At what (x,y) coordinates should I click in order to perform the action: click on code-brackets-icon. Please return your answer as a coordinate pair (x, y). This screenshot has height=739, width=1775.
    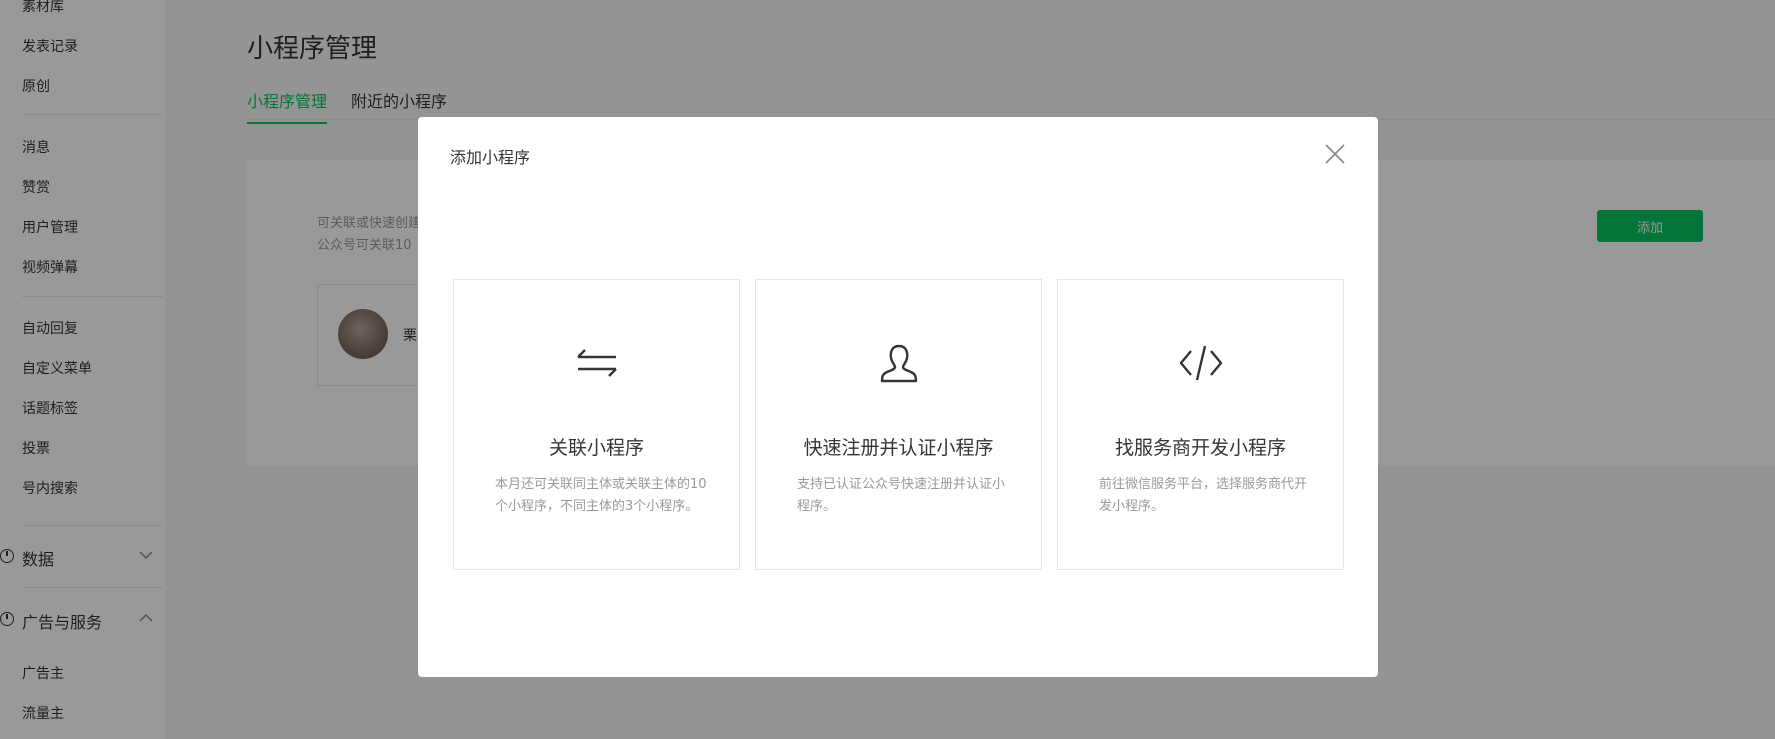
    Looking at the image, I should click on (1201, 363).